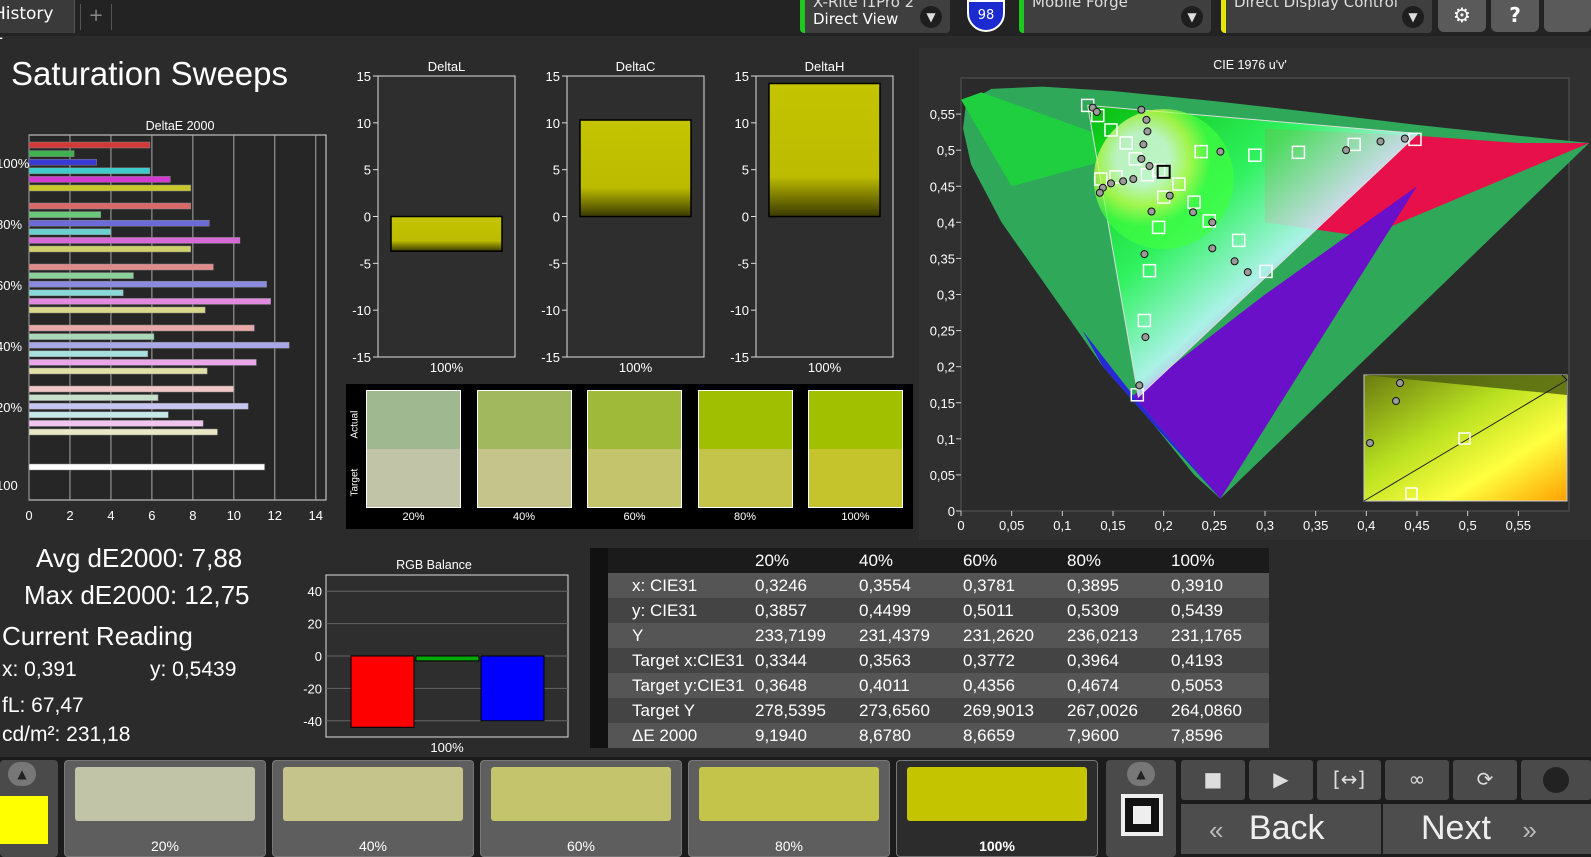 The height and width of the screenshot is (857, 1591). I want to click on cie-x-tick: 0,5, so click(1468, 525).